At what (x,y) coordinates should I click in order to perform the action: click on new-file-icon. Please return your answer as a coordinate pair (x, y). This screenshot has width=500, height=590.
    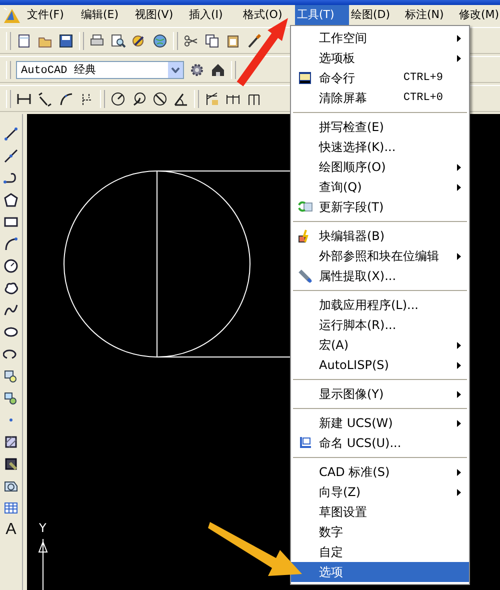
    Looking at the image, I should click on (24, 40).